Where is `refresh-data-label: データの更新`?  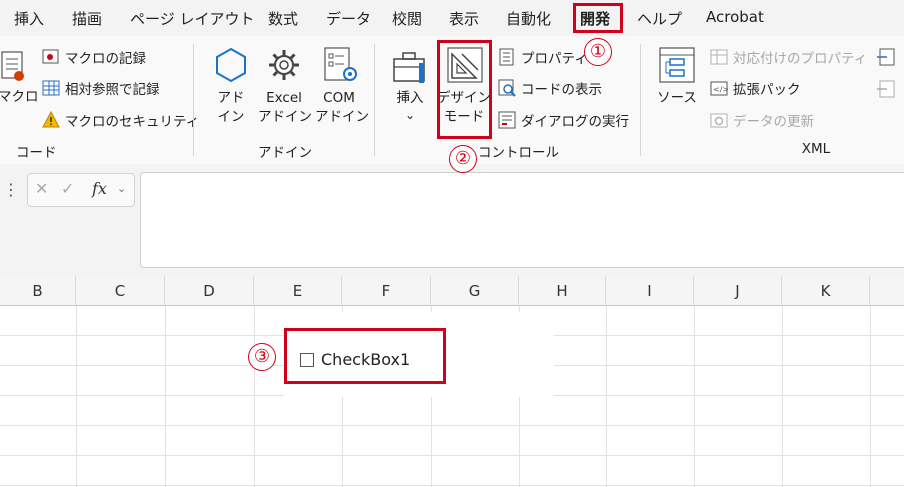
refresh-data-label: データの更新 is located at coordinates (773, 122).